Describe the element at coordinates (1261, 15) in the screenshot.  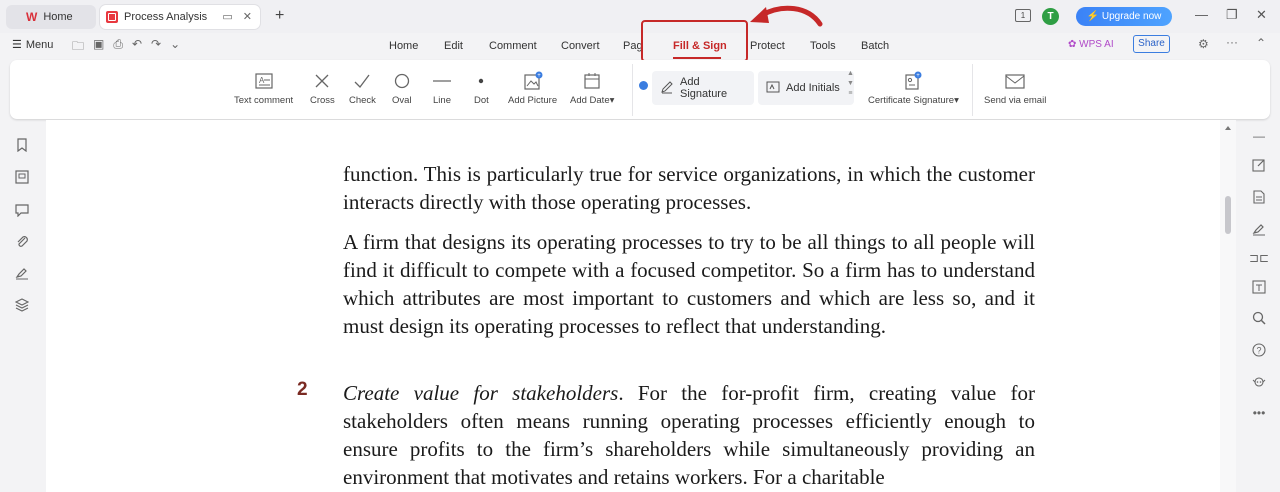
I see `close-window-icon: ✕` at that location.